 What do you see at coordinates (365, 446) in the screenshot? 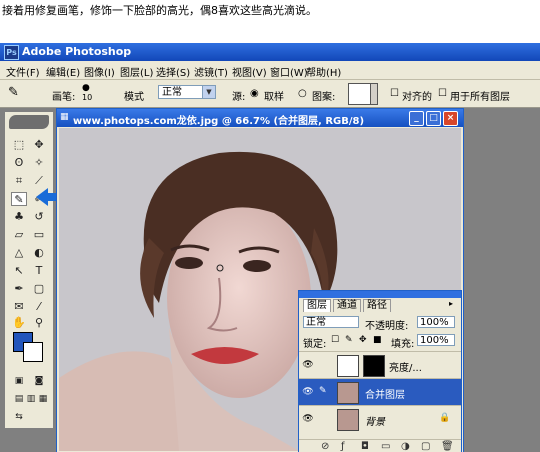
I see `add-mask-icon: ◘` at bounding box center [365, 446].